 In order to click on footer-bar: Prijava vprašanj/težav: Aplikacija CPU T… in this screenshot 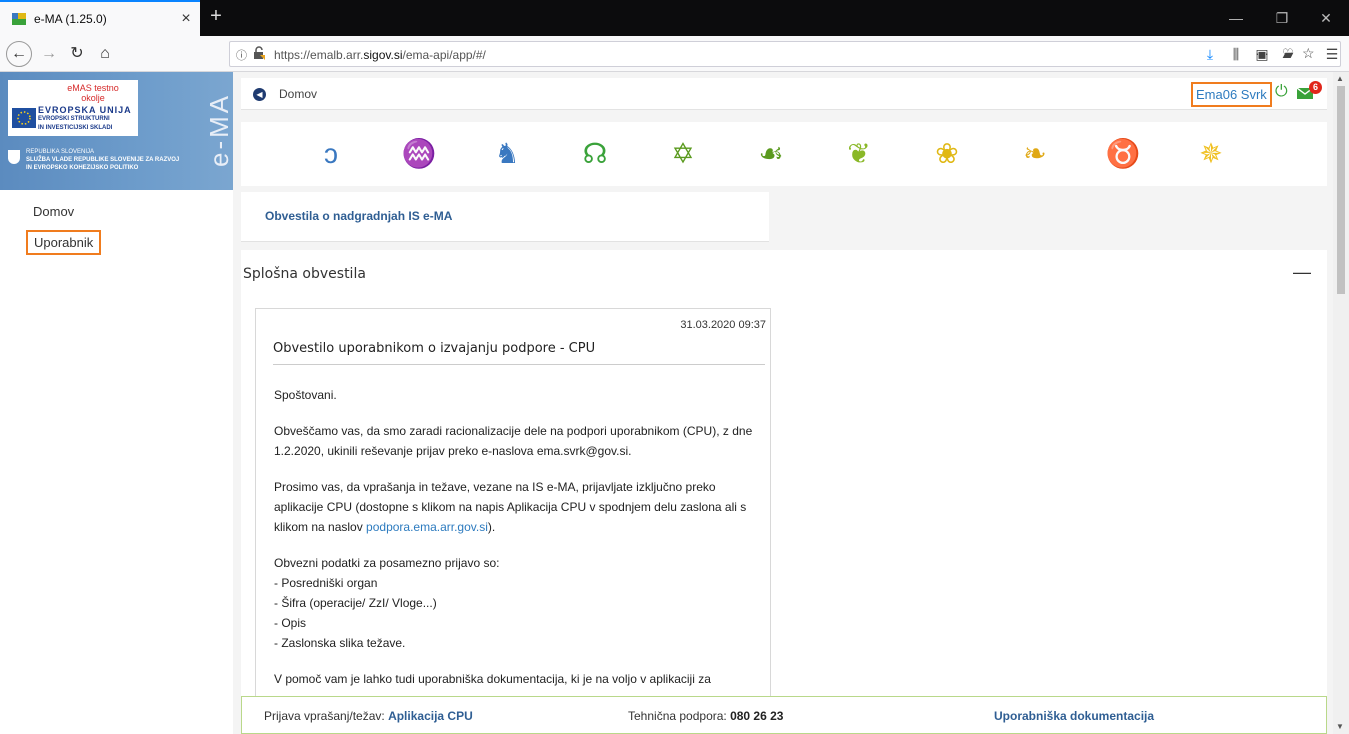, I will do `click(784, 715)`.